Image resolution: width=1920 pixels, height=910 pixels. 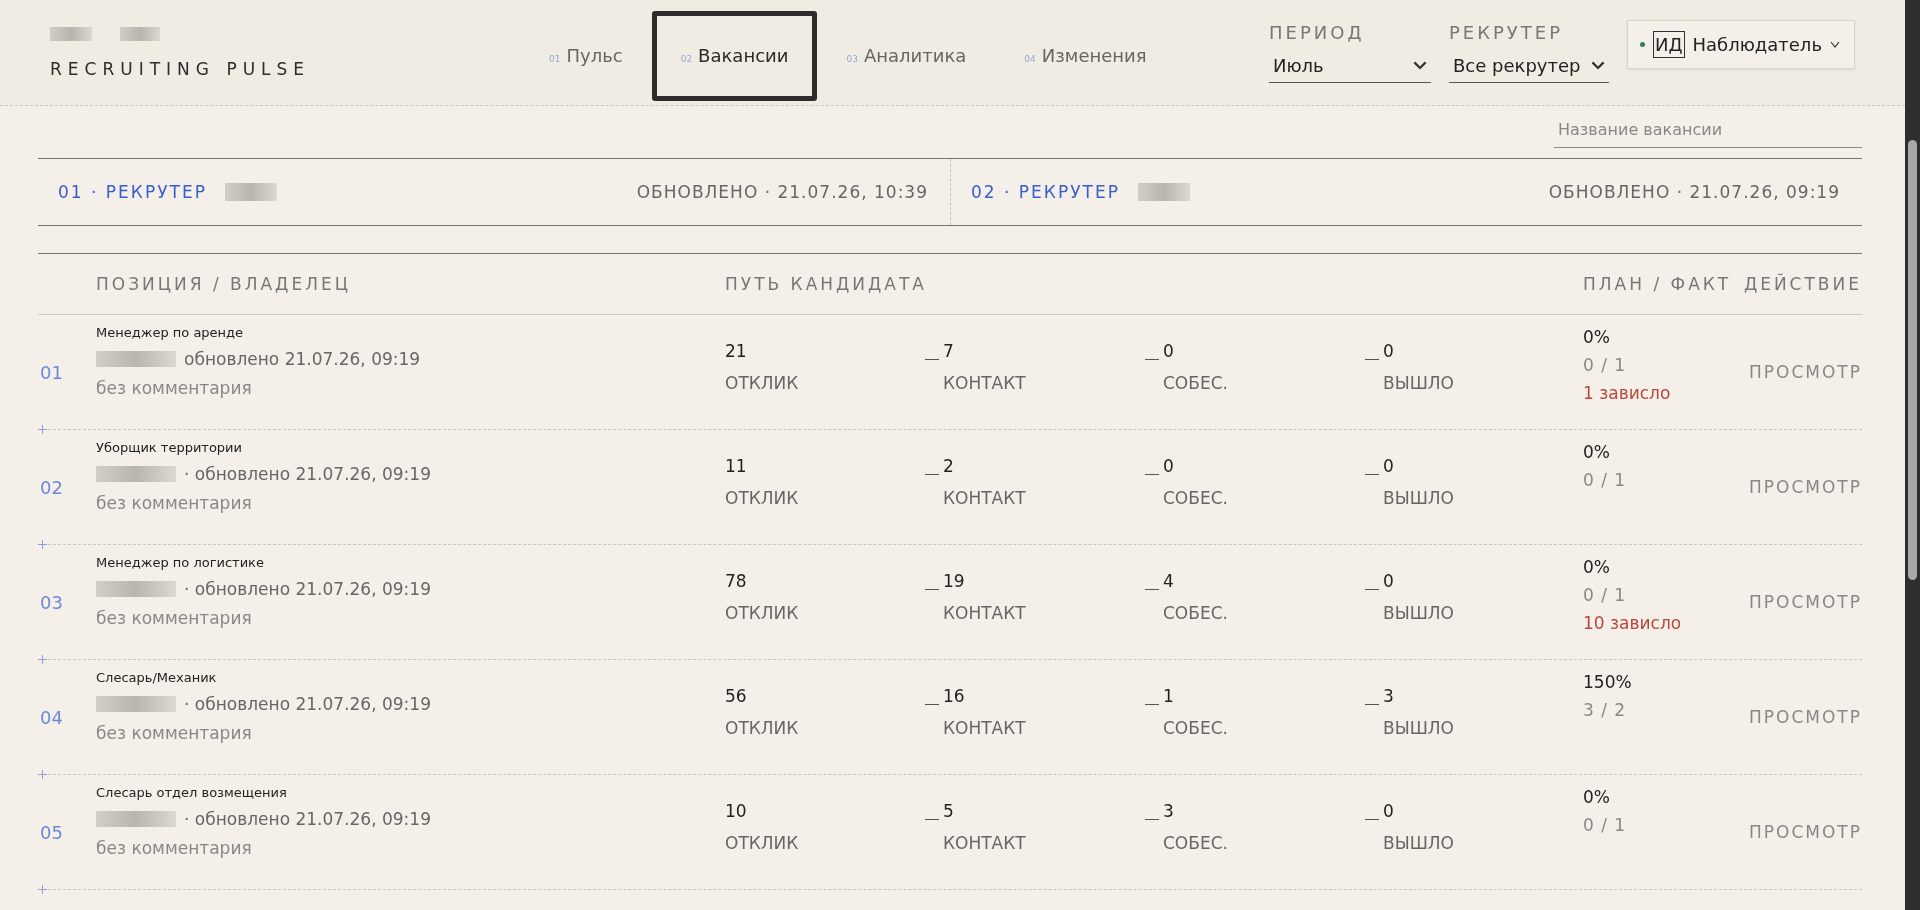 What do you see at coordinates (1741, 44) in the screenshot?
I see `user-menu-button: ИД Наблюдатель` at bounding box center [1741, 44].